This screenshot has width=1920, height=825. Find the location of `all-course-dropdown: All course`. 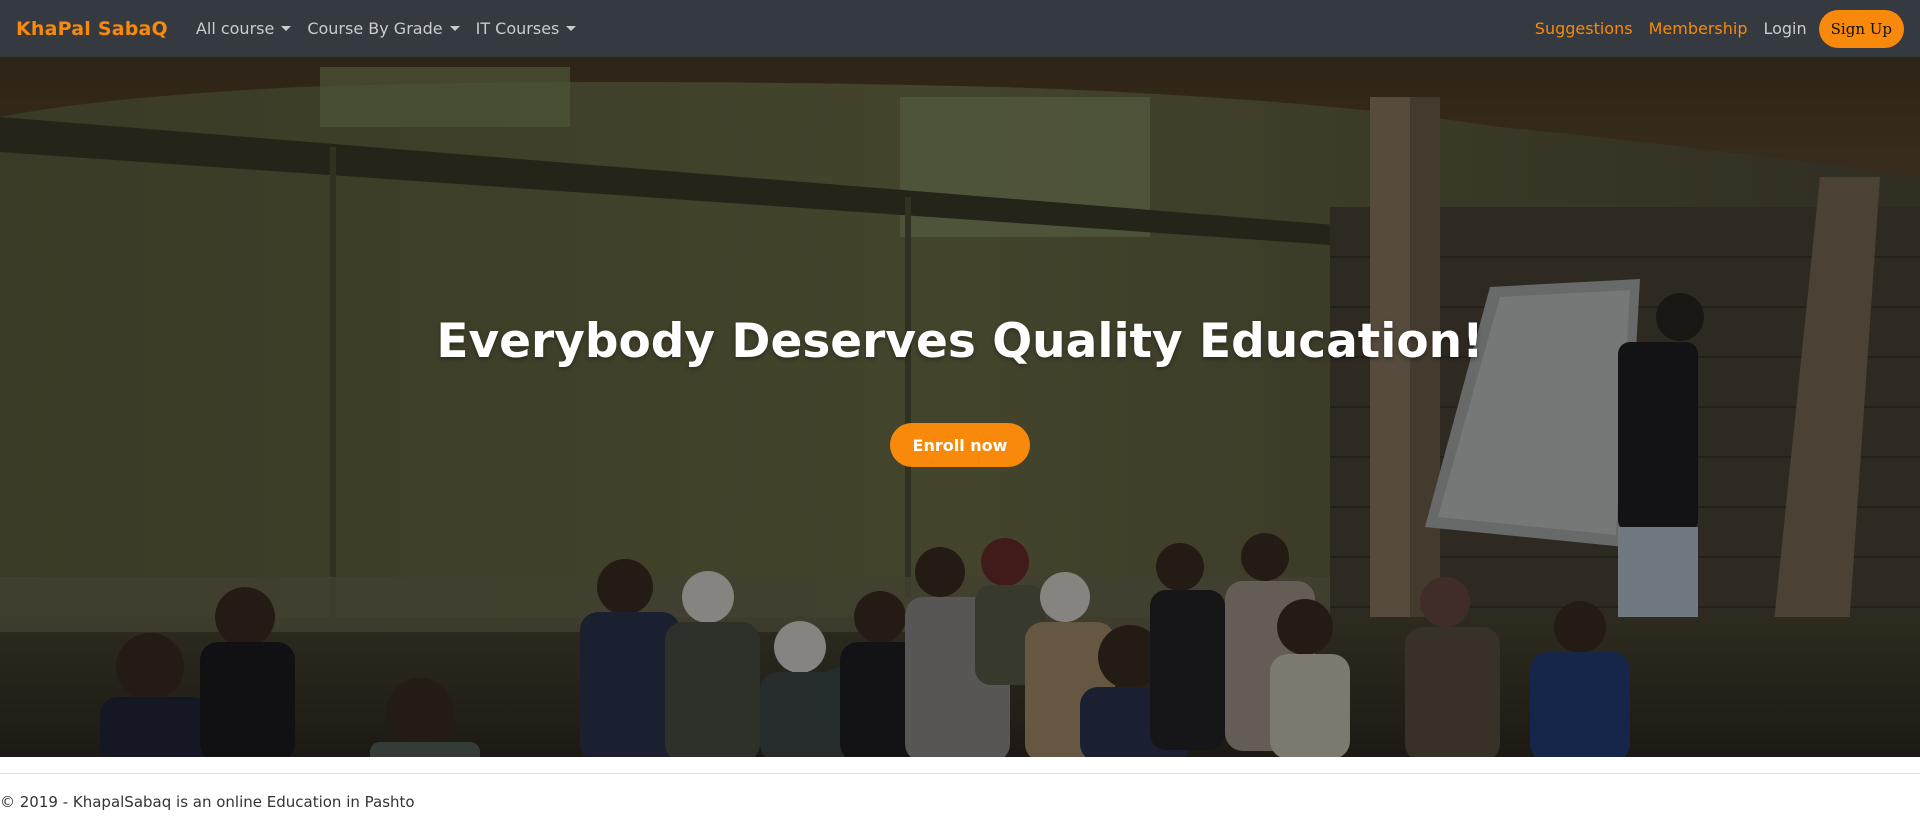

all-course-dropdown: All course is located at coordinates (243, 28).